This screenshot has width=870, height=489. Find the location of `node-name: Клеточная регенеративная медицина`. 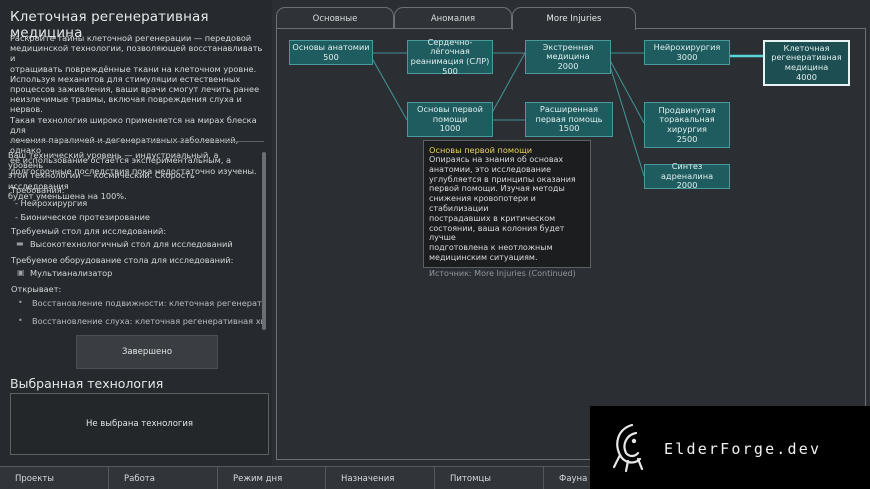

node-name: Клеточная регенеративная медицина is located at coordinates (806, 57).